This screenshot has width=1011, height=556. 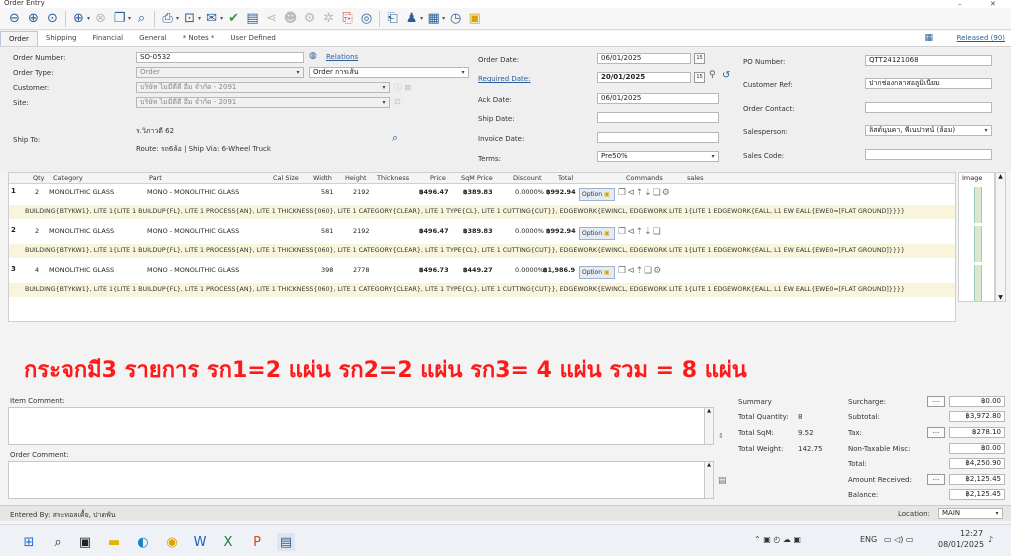 What do you see at coordinates (722, 481) in the screenshot?
I see `notes-icon: ▤` at bounding box center [722, 481].